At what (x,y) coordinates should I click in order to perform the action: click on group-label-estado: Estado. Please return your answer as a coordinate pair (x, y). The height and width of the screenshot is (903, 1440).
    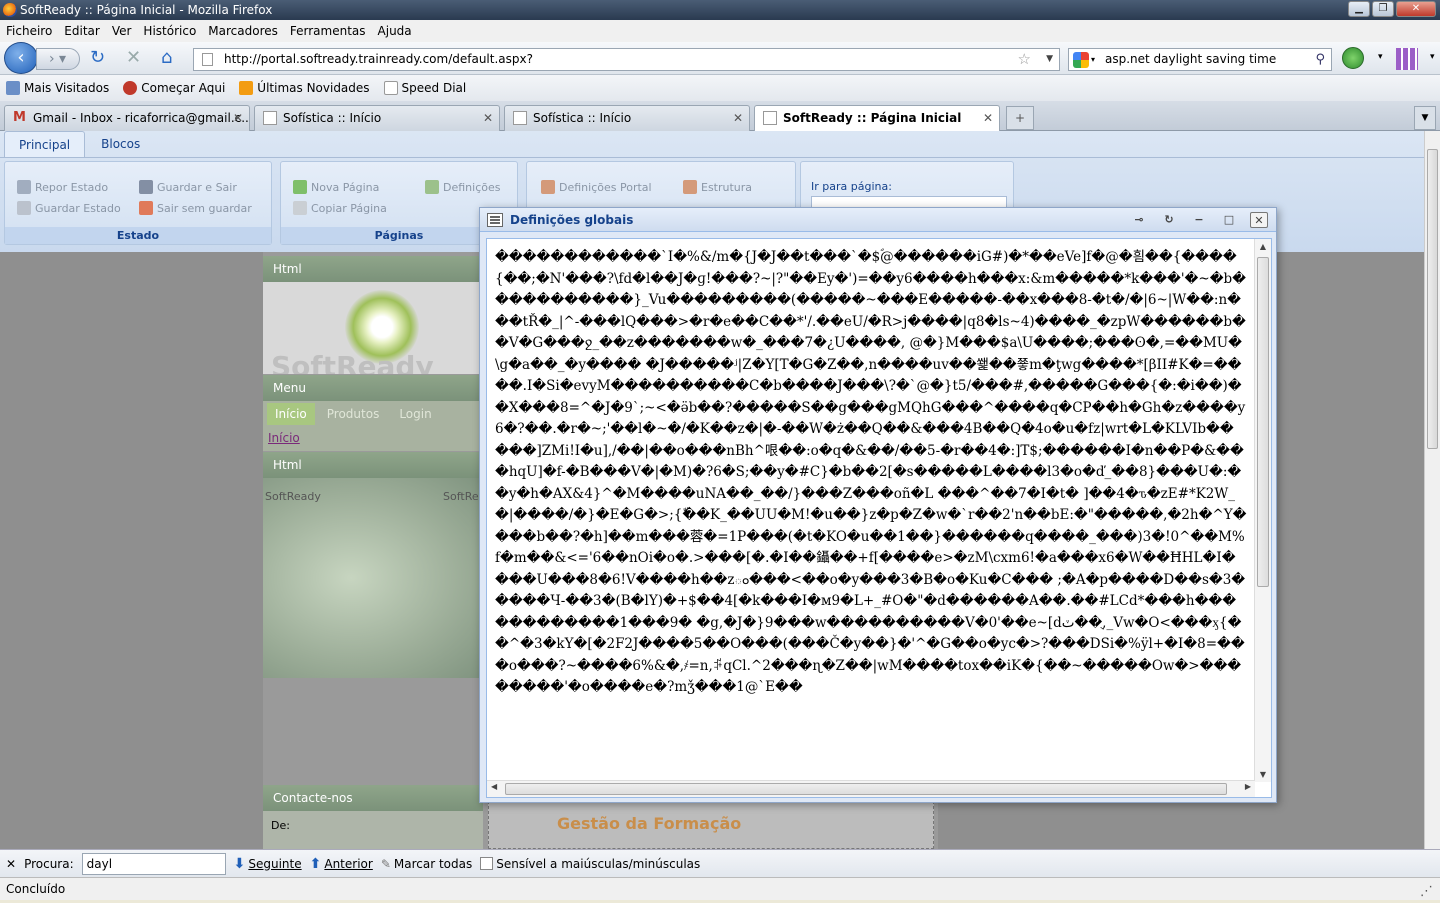
    Looking at the image, I should click on (138, 235).